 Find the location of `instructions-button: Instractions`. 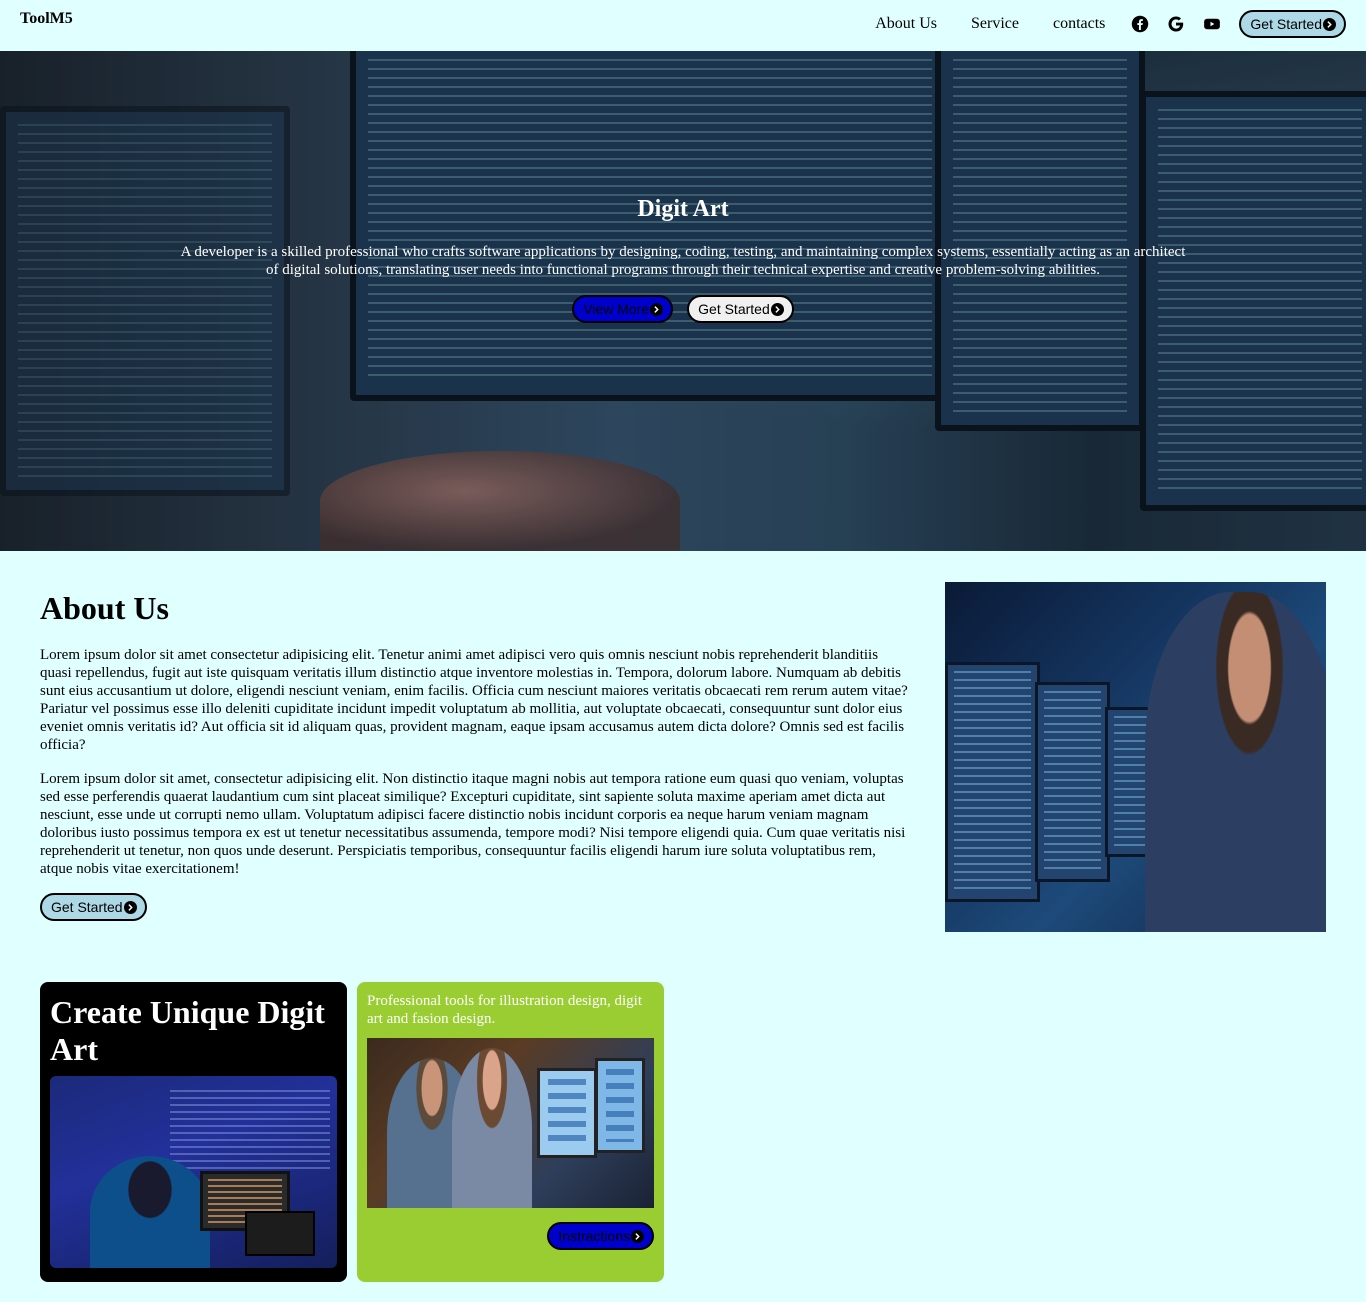

instructions-button: Instractions is located at coordinates (600, 1236).